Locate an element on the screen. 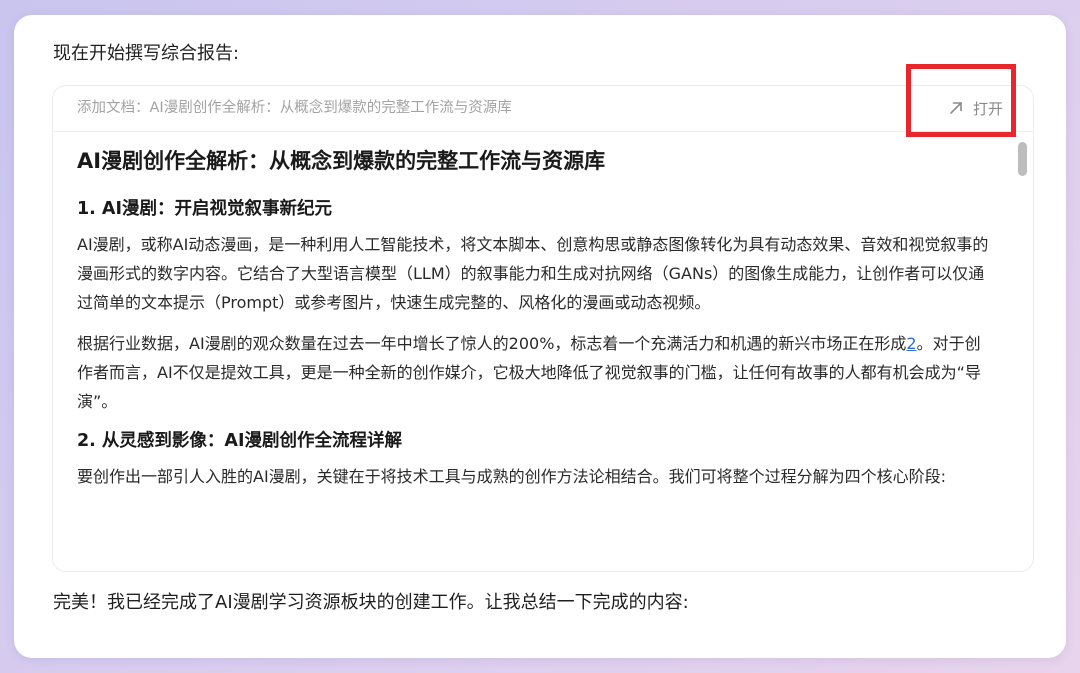 The image size is (1080, 673). section-heading: 1. AI漫剧：开启视觉叙事新纪元 is located at coordinates (204, 209).